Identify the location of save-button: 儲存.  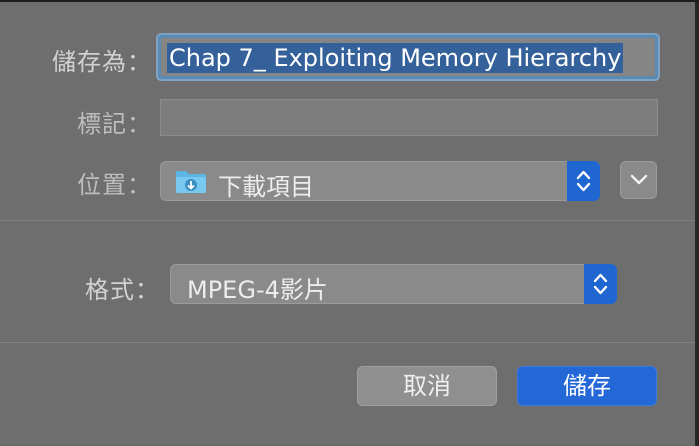
(587, 386).